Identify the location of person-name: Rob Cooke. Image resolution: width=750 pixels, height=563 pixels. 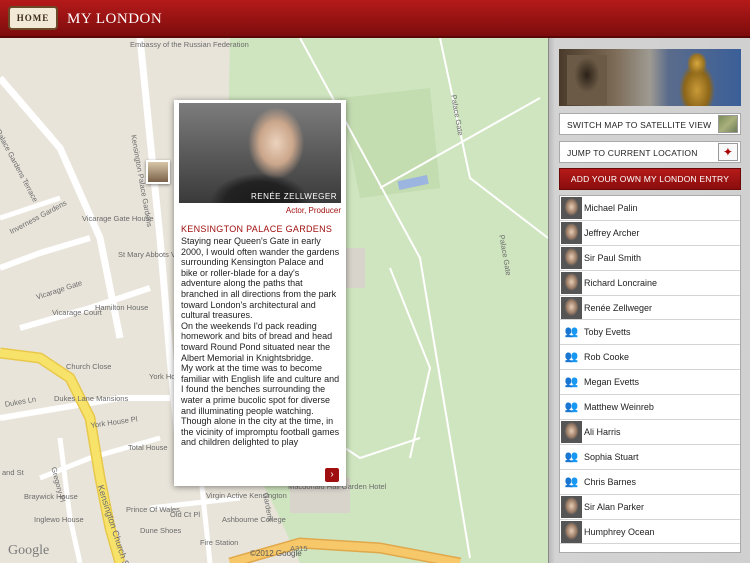
(607, 357).